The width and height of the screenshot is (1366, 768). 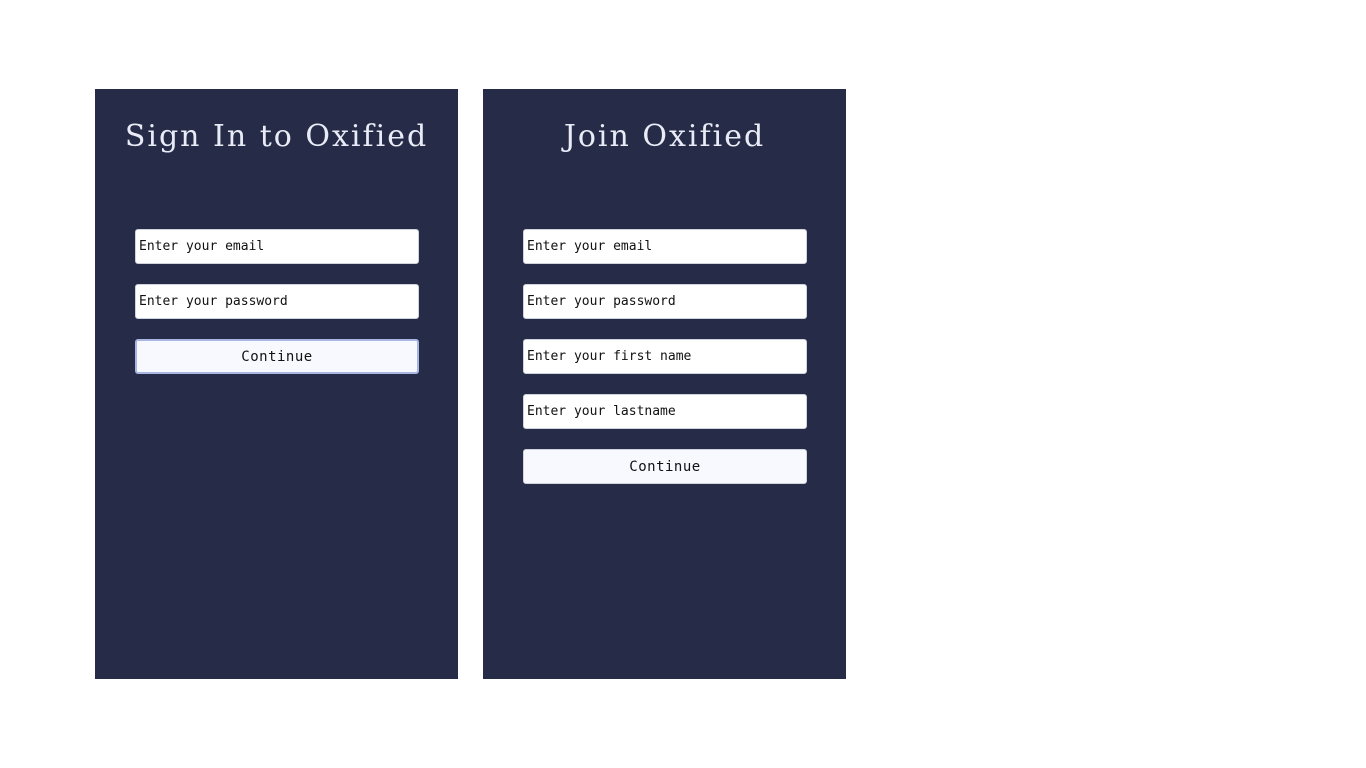 What do you see at coordinates (276, 136) in the screenshot?
I see `sign-in-title: Sign In to Oxified` at bounding box center [276, 136].